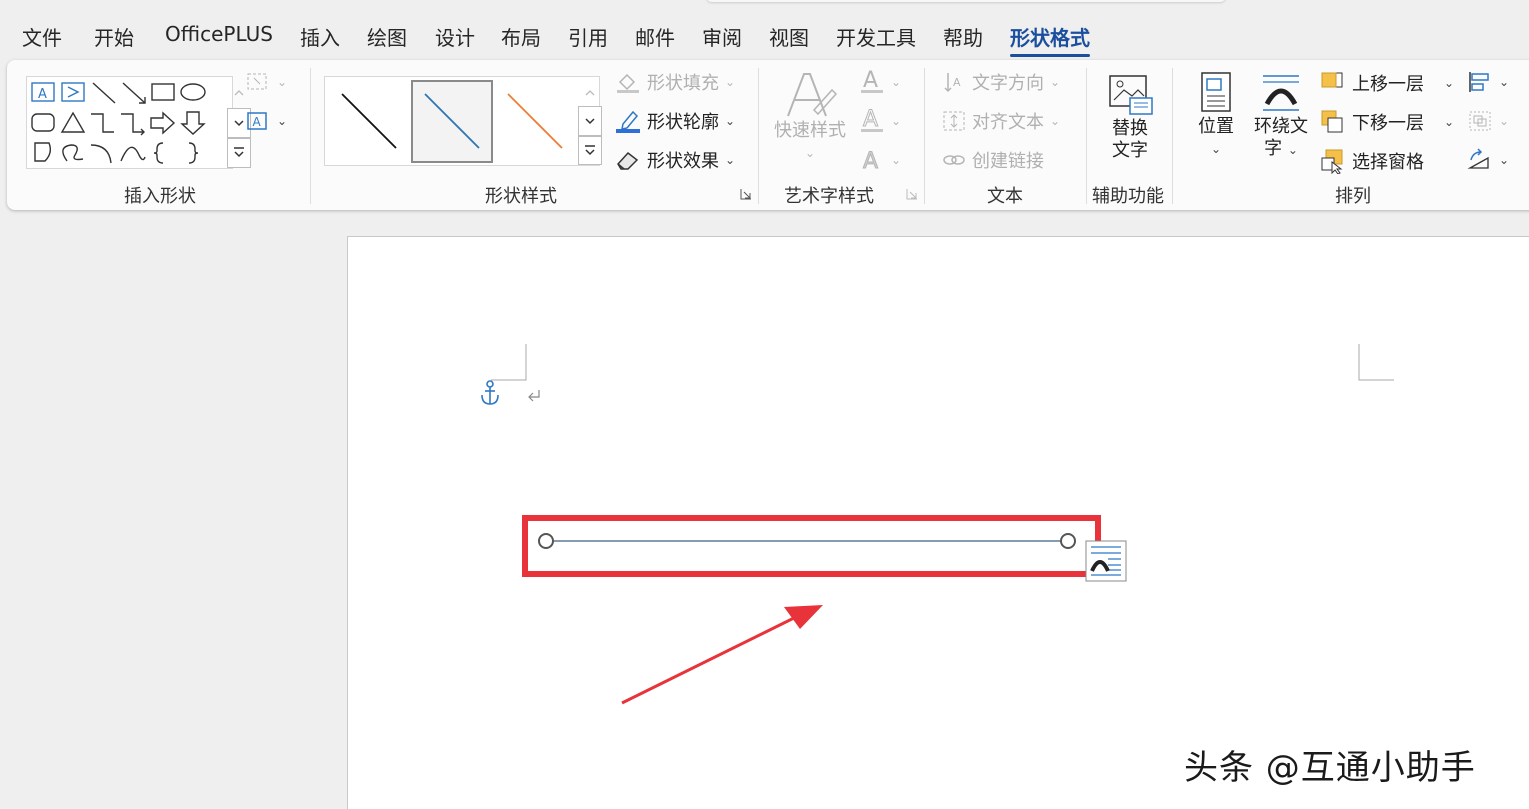  Describe the element at coordinates (628, 83) in the screenshot. I see `paint-bucket-icon` at that location.